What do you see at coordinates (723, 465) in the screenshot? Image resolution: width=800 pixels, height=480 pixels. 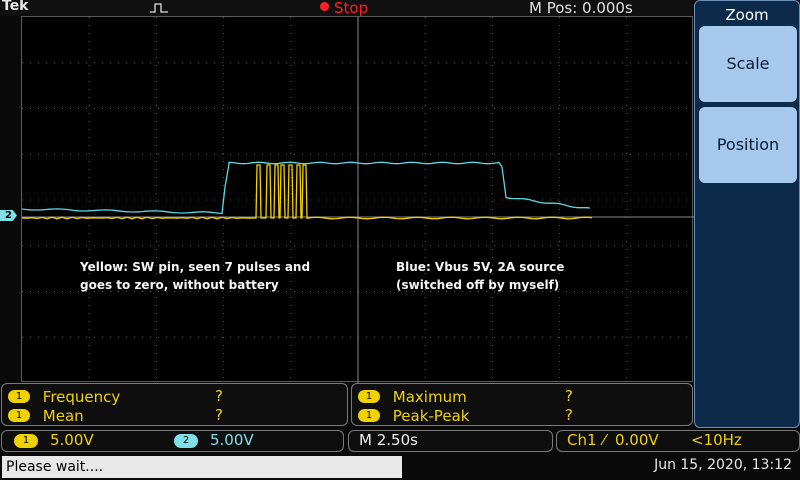 I see `date-time: Jun 15, 2020, 13:12` at bounding box center [723, 465].